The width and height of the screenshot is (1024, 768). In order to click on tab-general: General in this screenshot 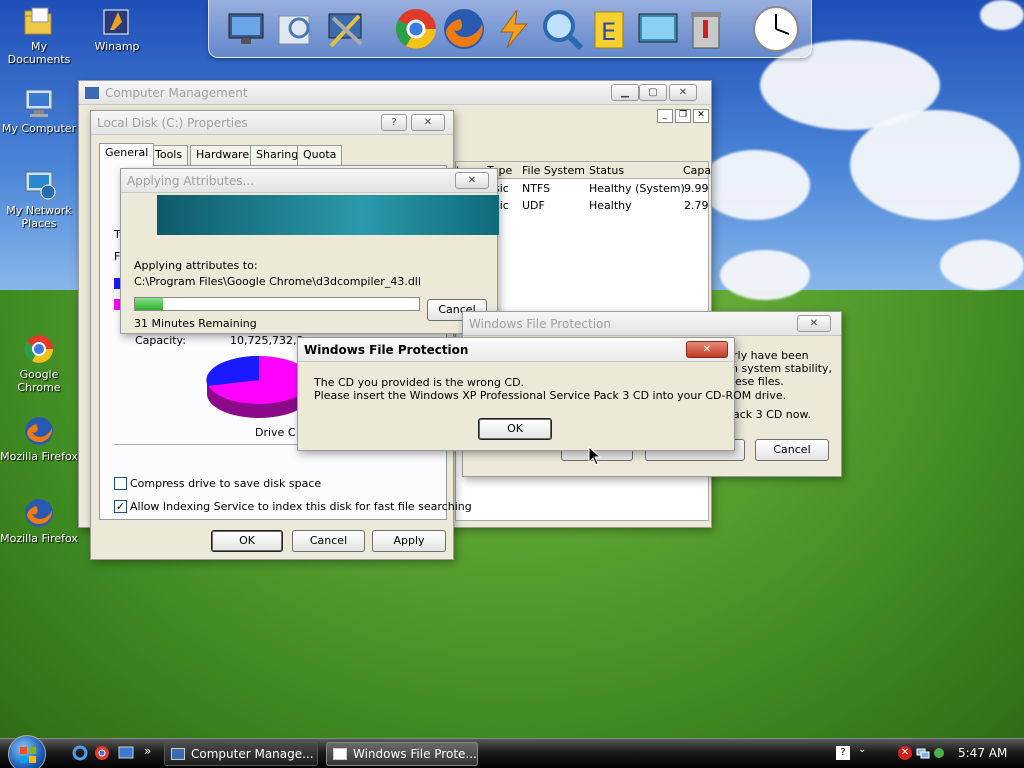, I will do `click(127, 154)`.